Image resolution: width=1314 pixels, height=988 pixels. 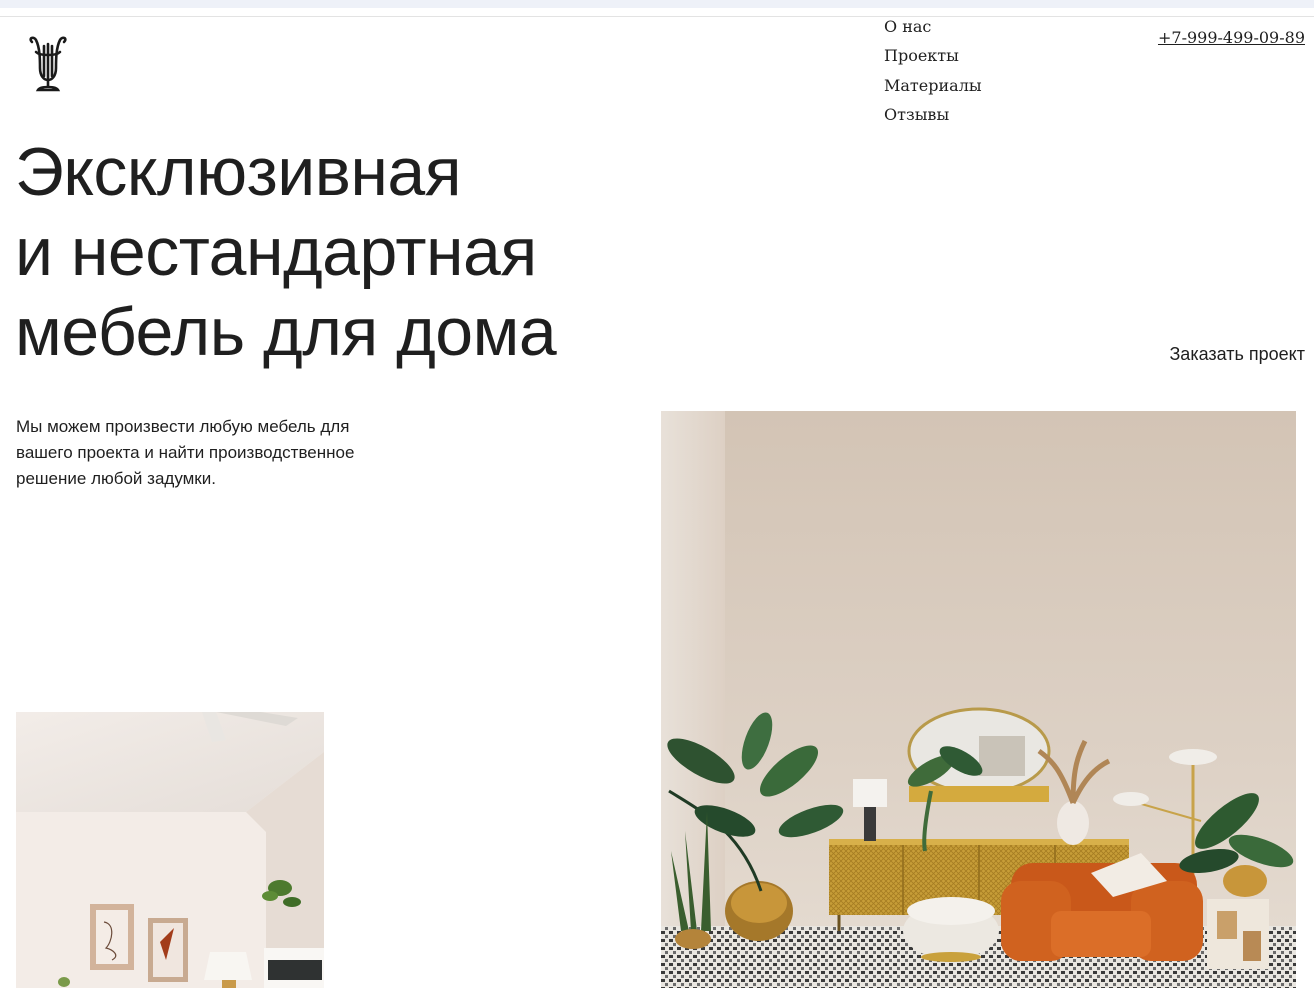 I want to click on nav-materials: Материалы, so click(x=933, y=89).